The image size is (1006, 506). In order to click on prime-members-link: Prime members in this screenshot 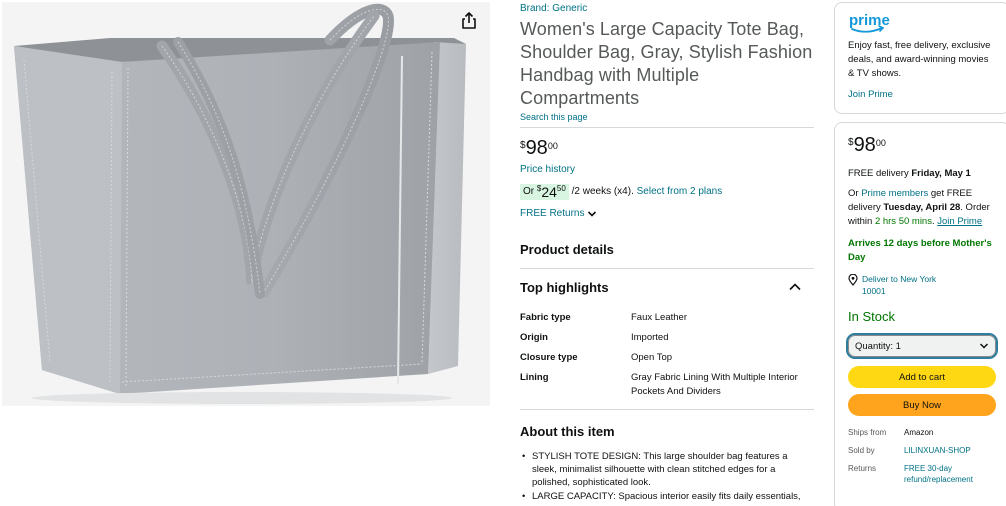, I will do `click(894, 193)`.